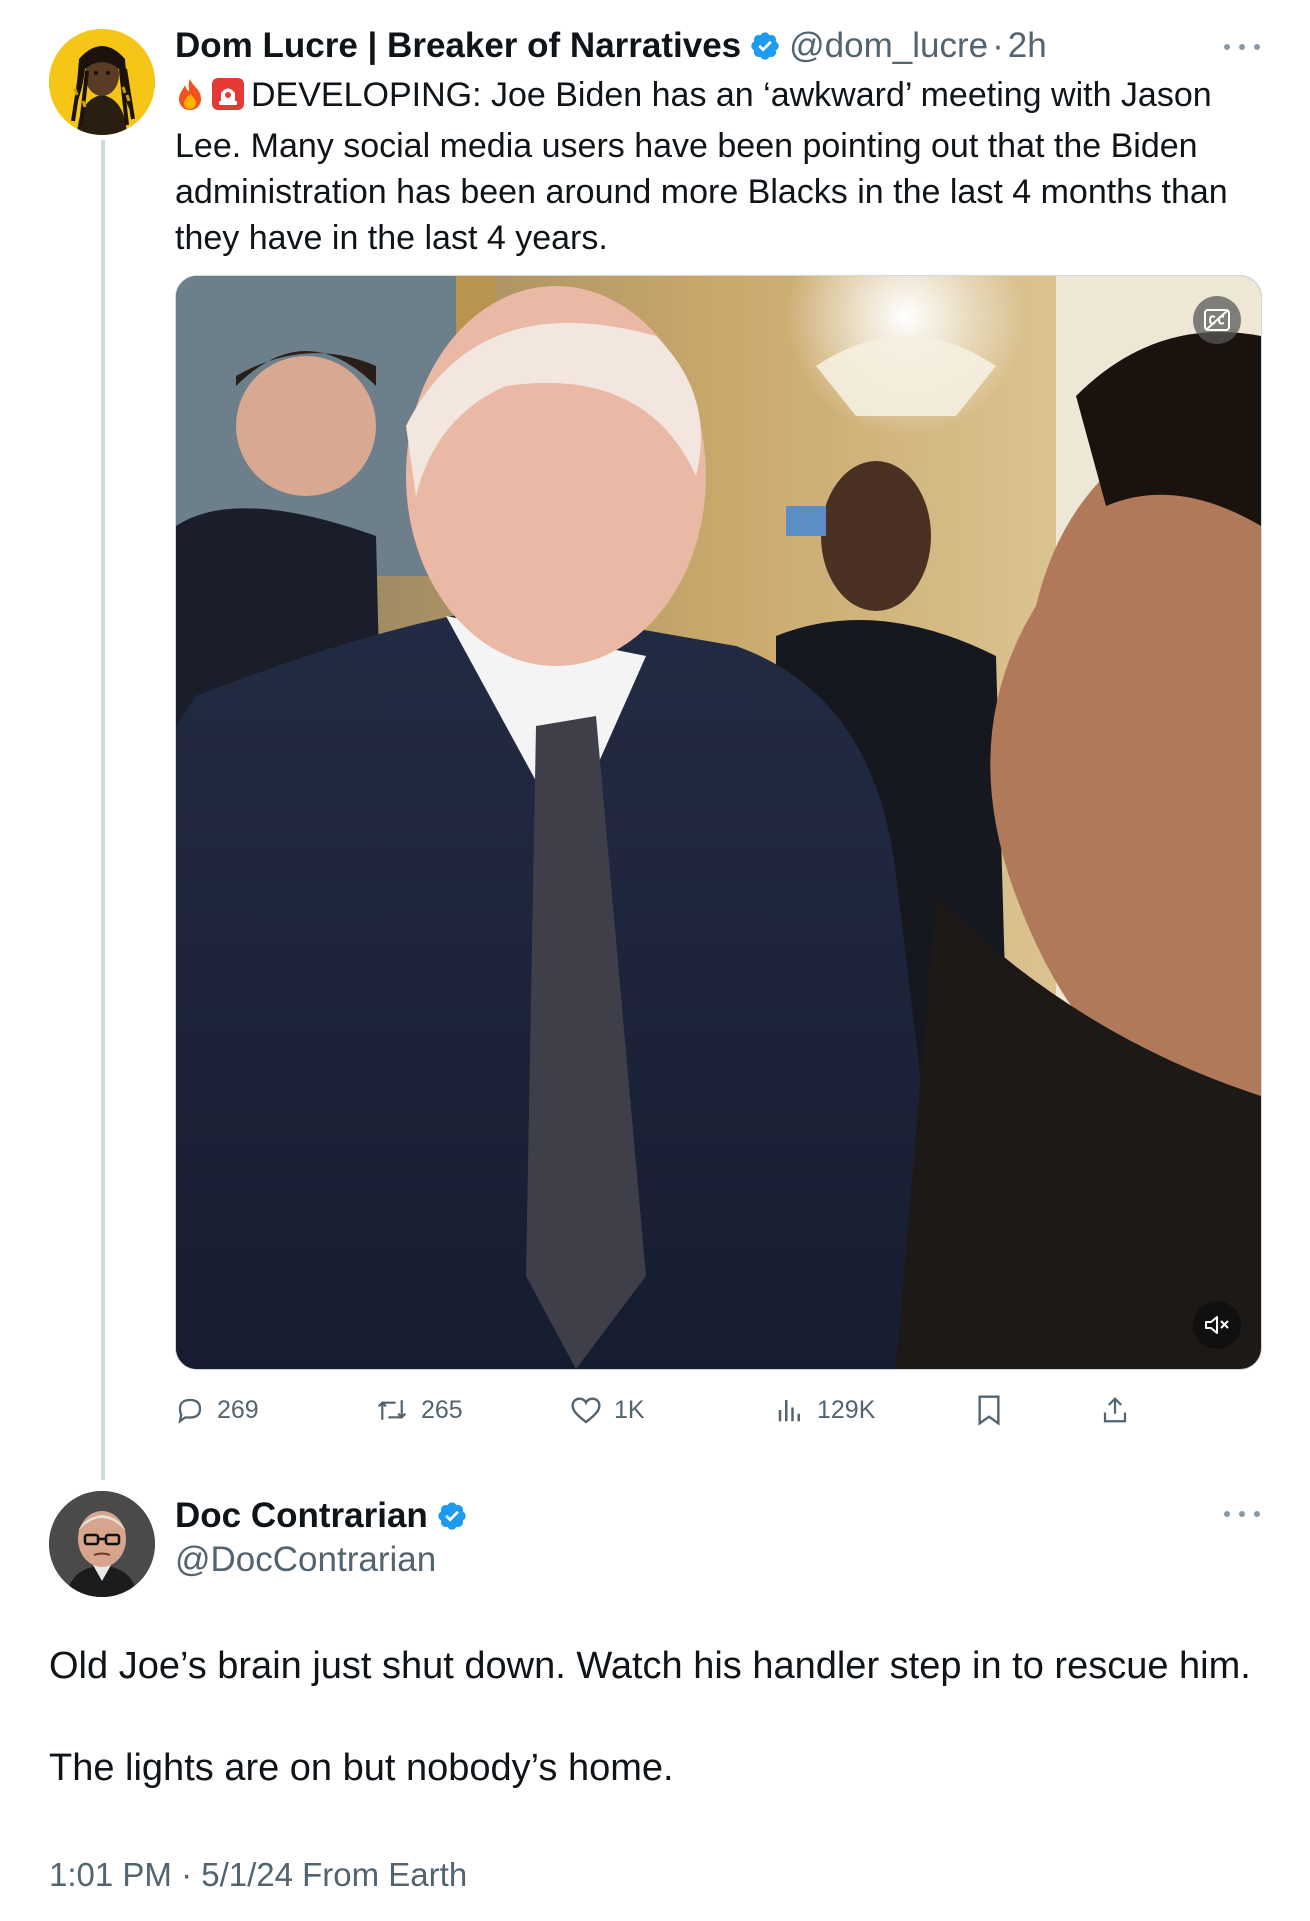 The width and height of the screenshot is (1310, 1921). I want to click on views-button: 129K, so click(825, 1410).